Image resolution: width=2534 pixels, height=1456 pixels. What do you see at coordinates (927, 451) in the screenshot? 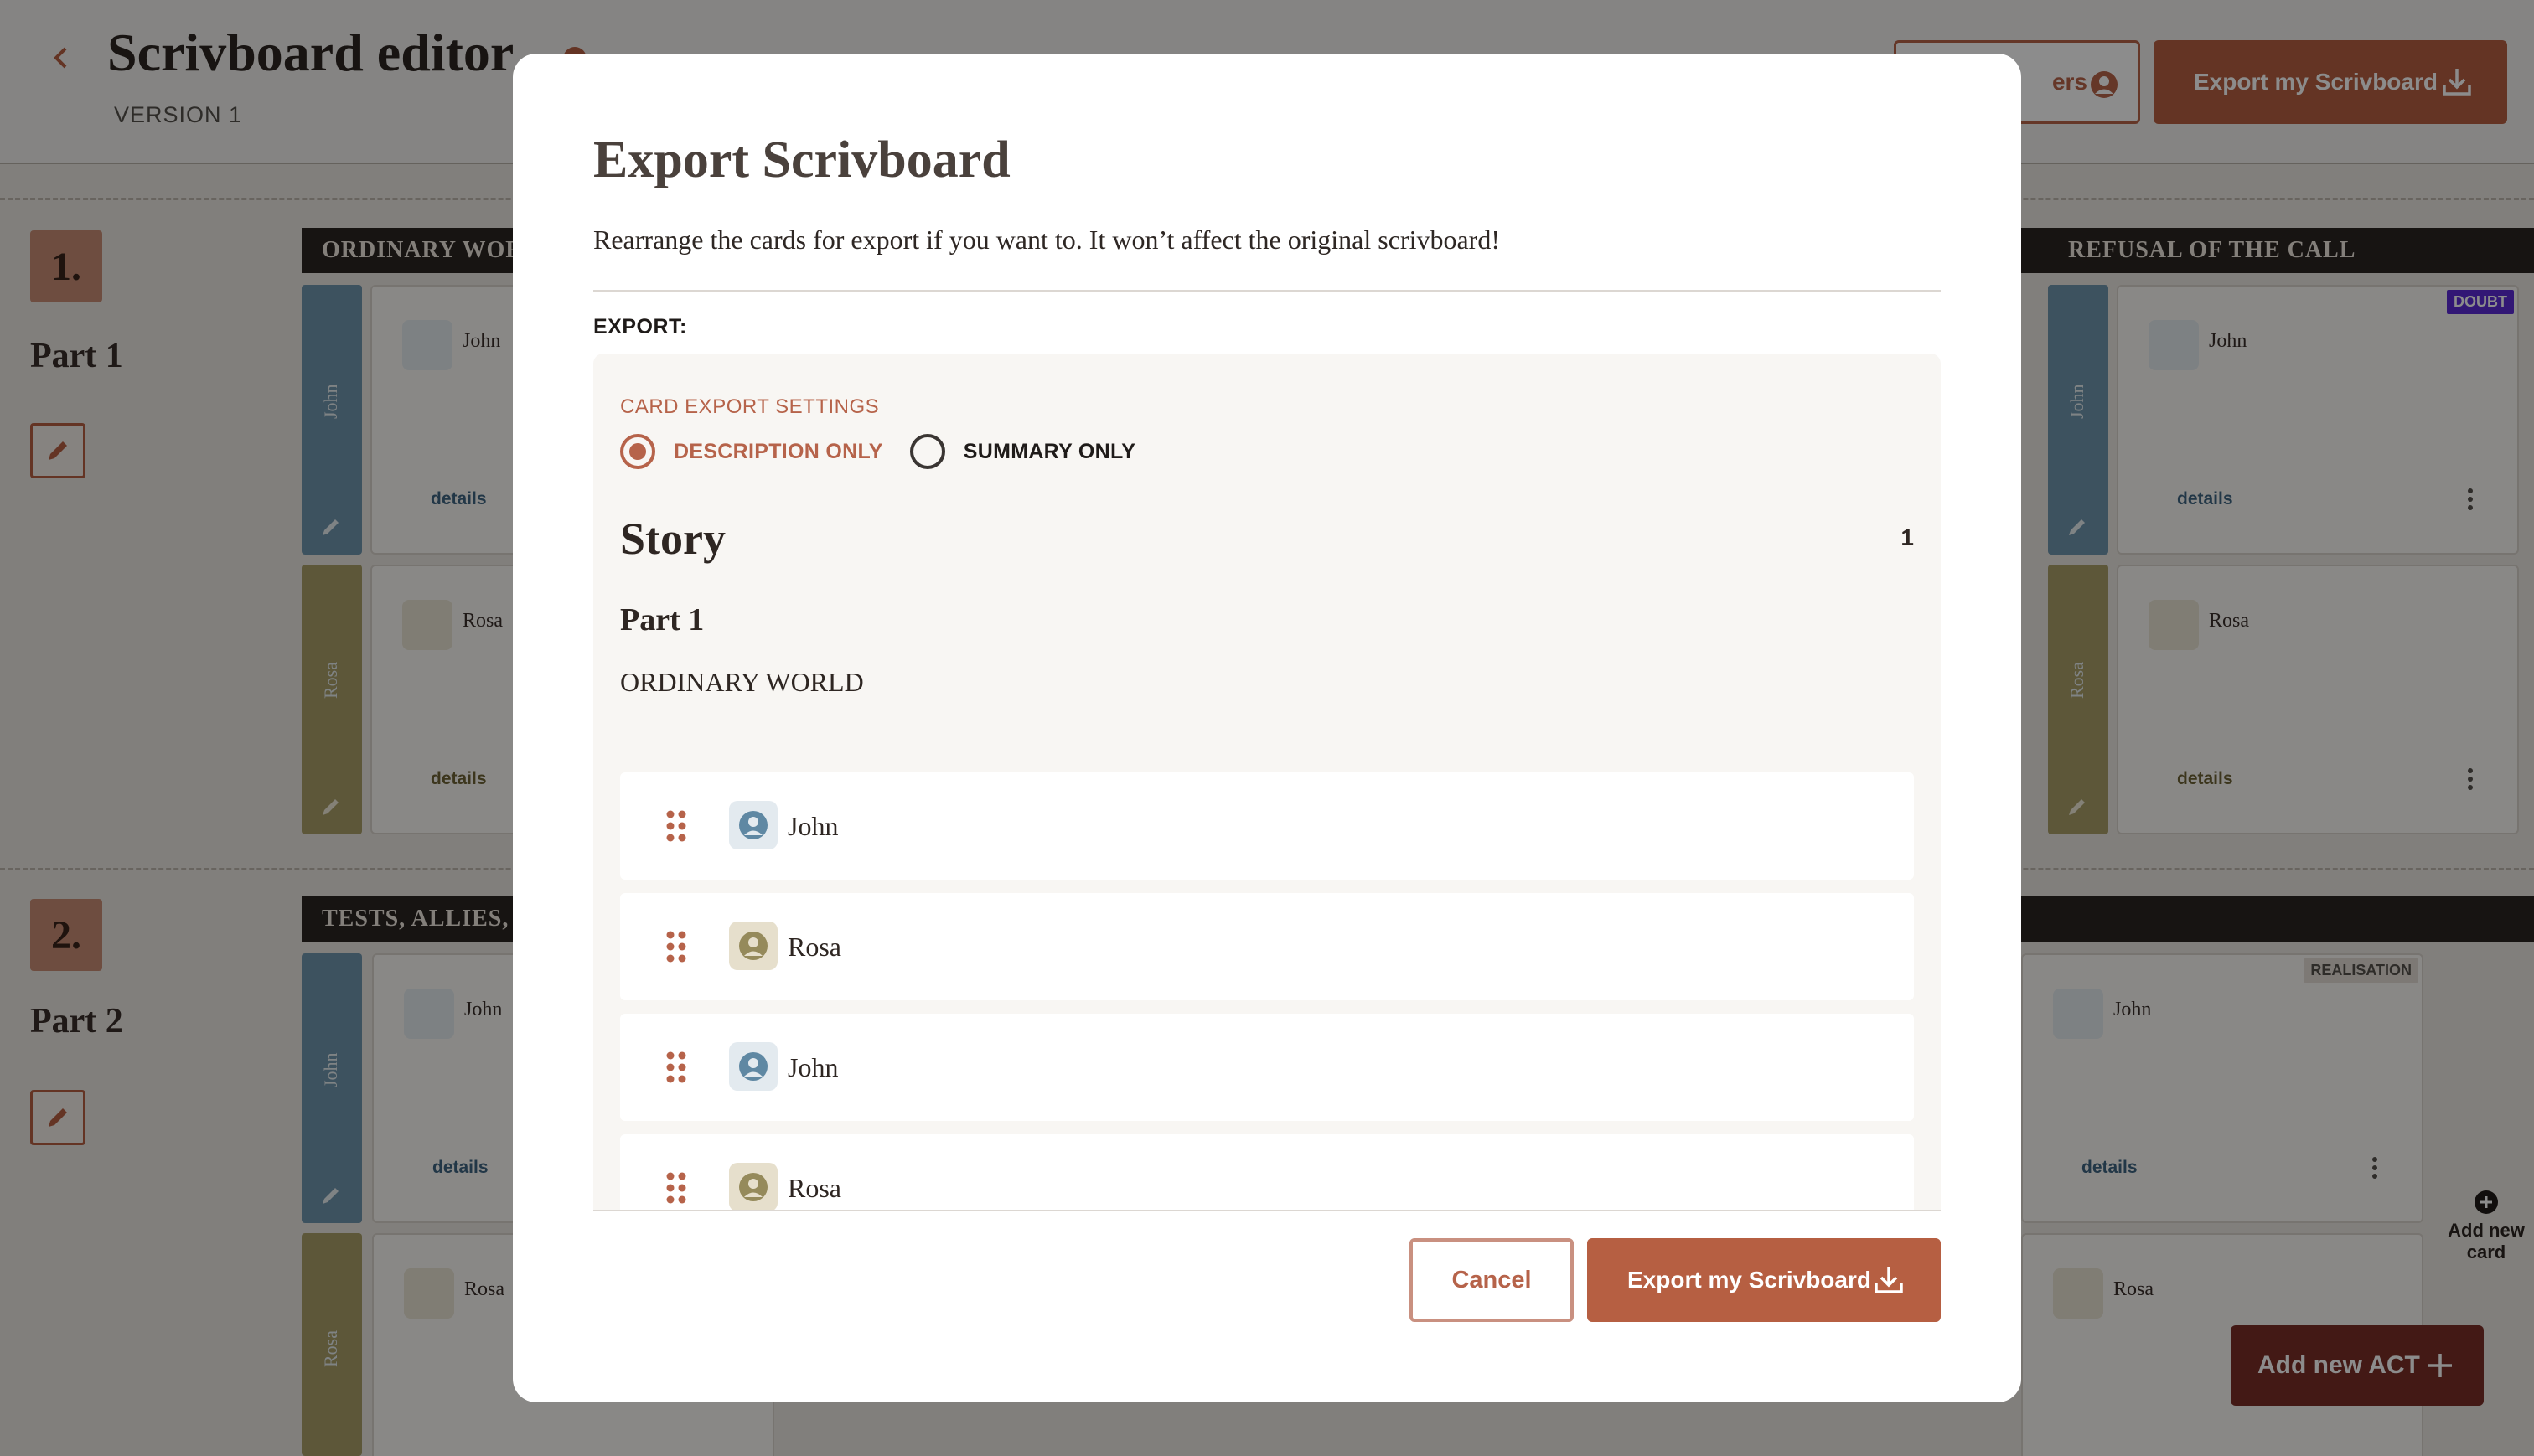
I see `summary-only-radio` at bounding box center [927, 451].